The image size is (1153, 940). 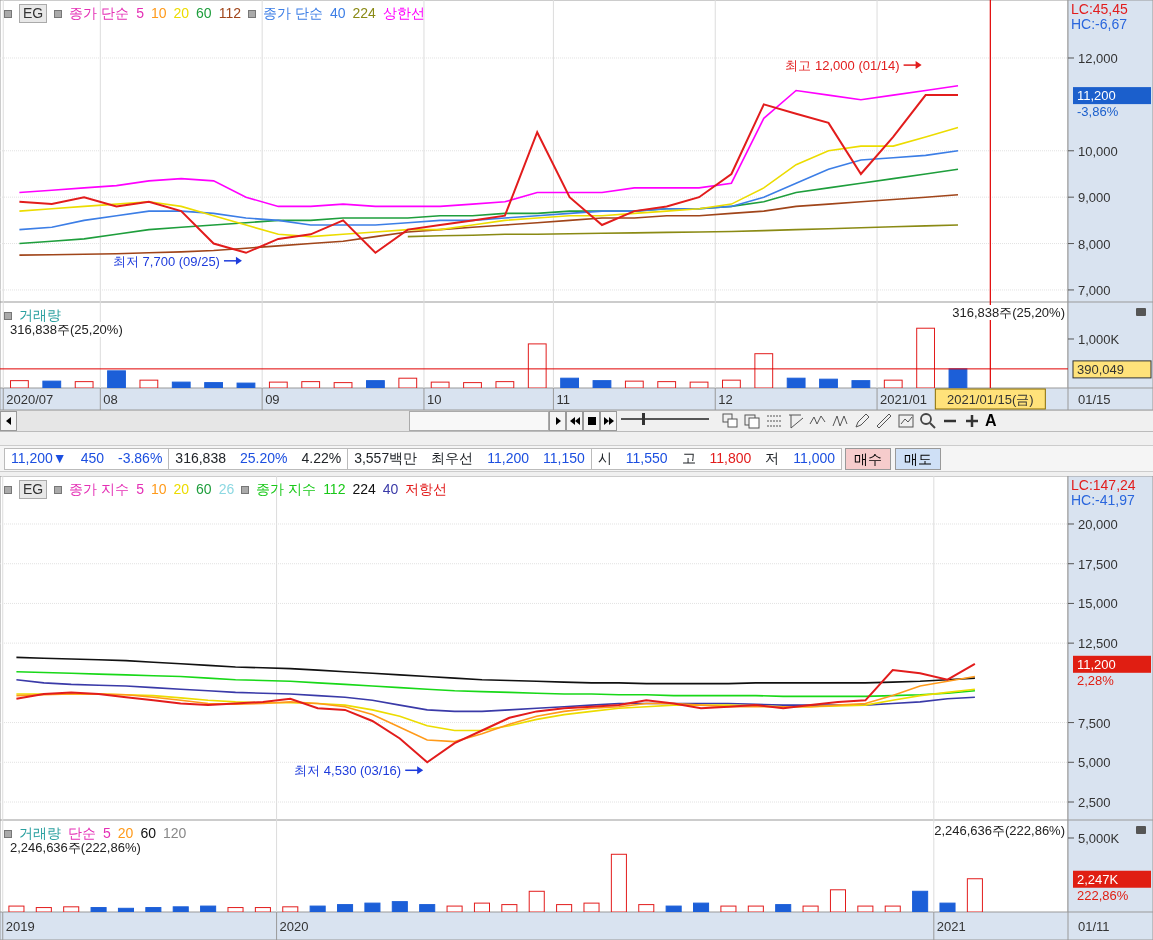 I want to click on quote-value: 11,150, so click(x=564, y=458).